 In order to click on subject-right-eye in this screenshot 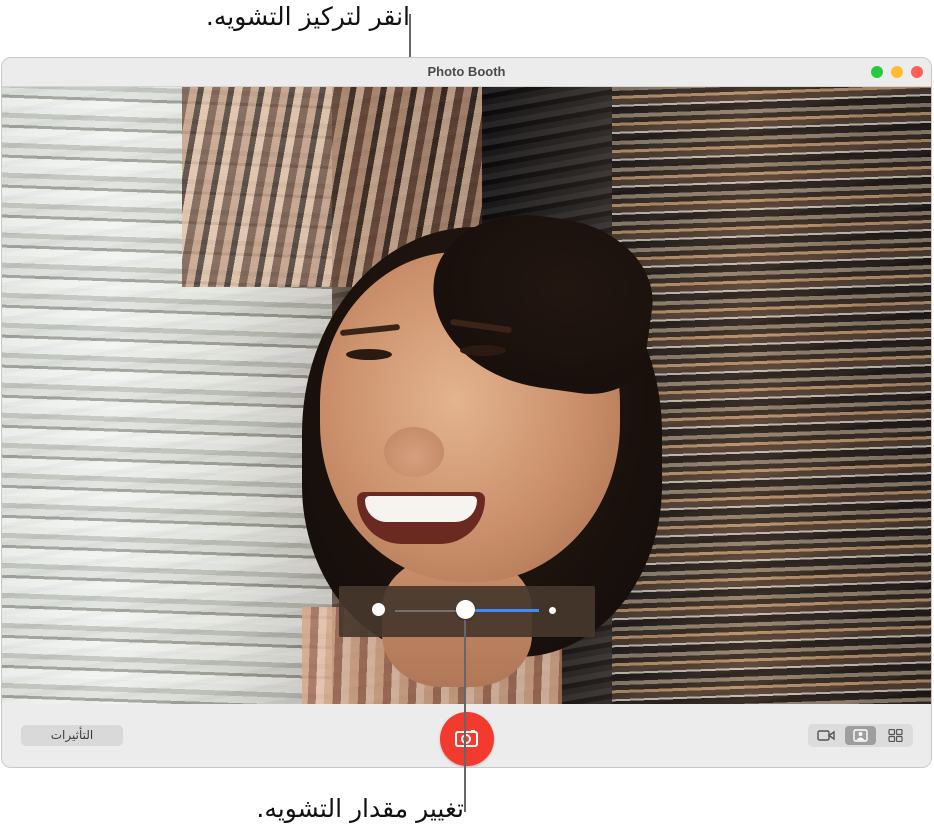, I will do `click(483, 350)`.